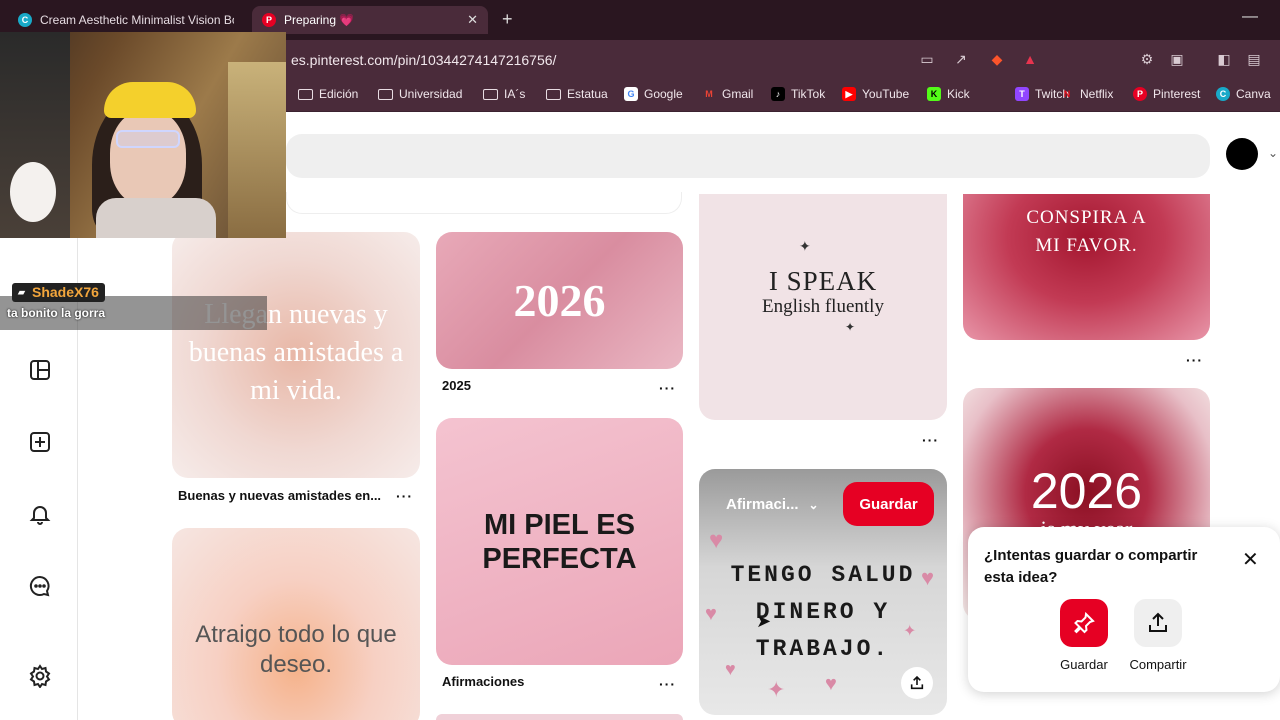 The width and height of the screenshot is (1280, 720). Describe the element at coordinates (148, 158) in the screenshot. I see `face` at that location.